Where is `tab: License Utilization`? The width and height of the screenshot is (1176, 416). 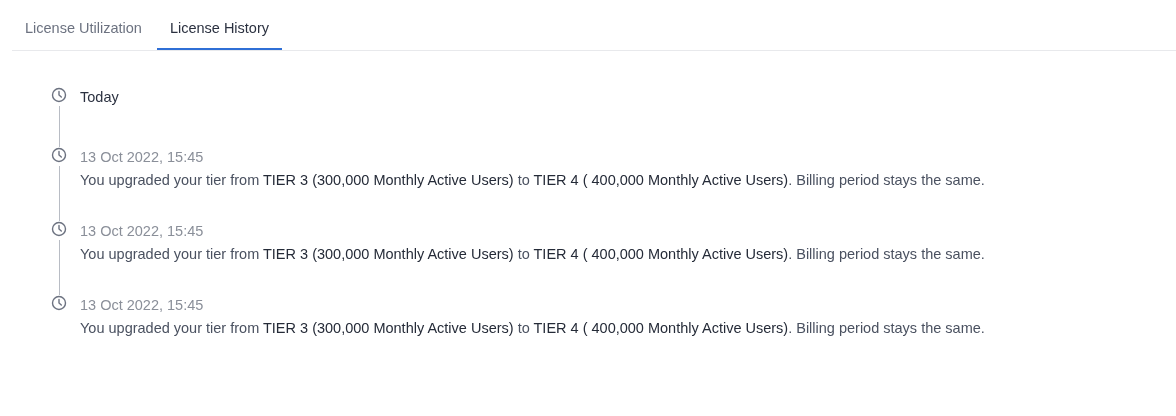
tab: License Utilization is located at coordinates (83, 25).